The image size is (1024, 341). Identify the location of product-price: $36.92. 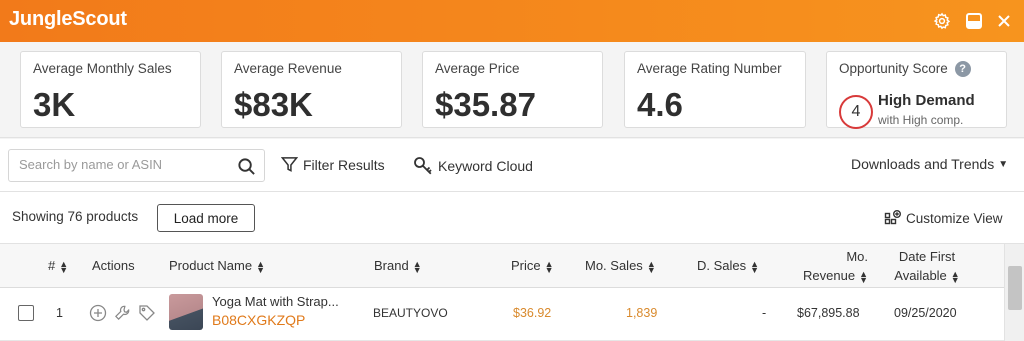
(532, 313).